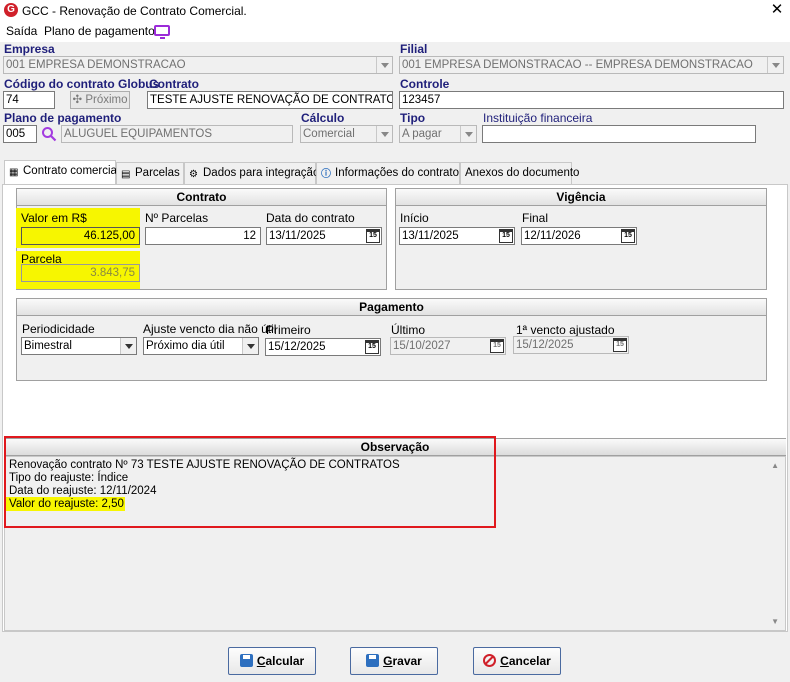 The height and width of the screenshot is (682, 790). Describe the element at coordinates (270, 100) in the screenshot. I see `contrato-input: TESTE AJUSTE RENOVAÇÃO DE CONTRATOS` at that location.